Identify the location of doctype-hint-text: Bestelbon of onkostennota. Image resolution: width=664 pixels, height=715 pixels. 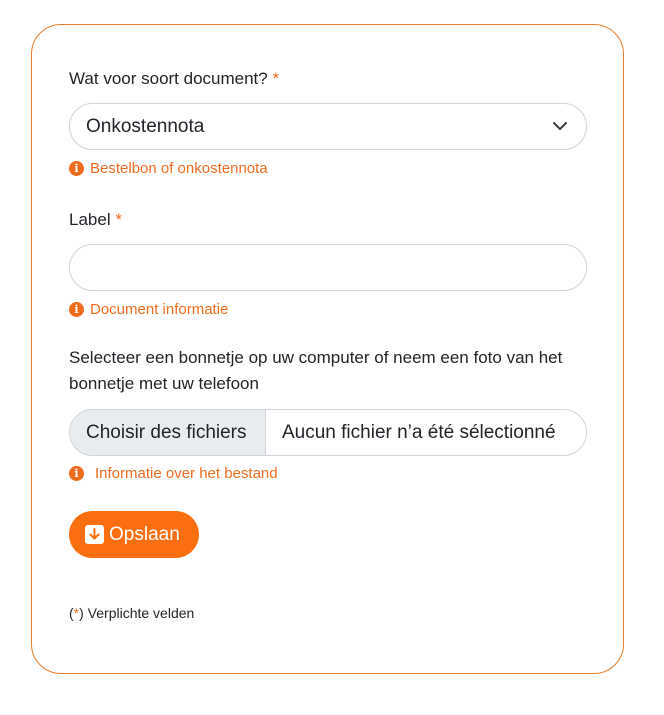
(179, 168).